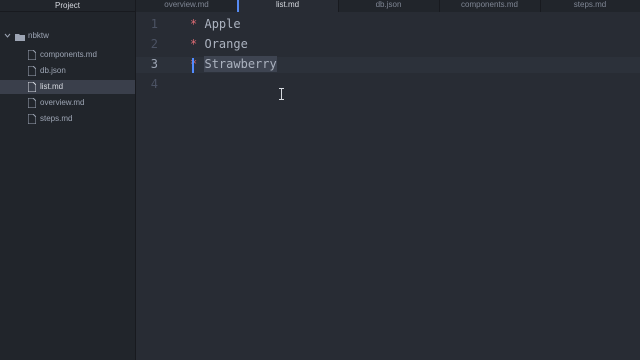 The image size is (640, 360). Describe the element at coordinates (193, 65) in the screenshot. I see `text-cursor` at that location.